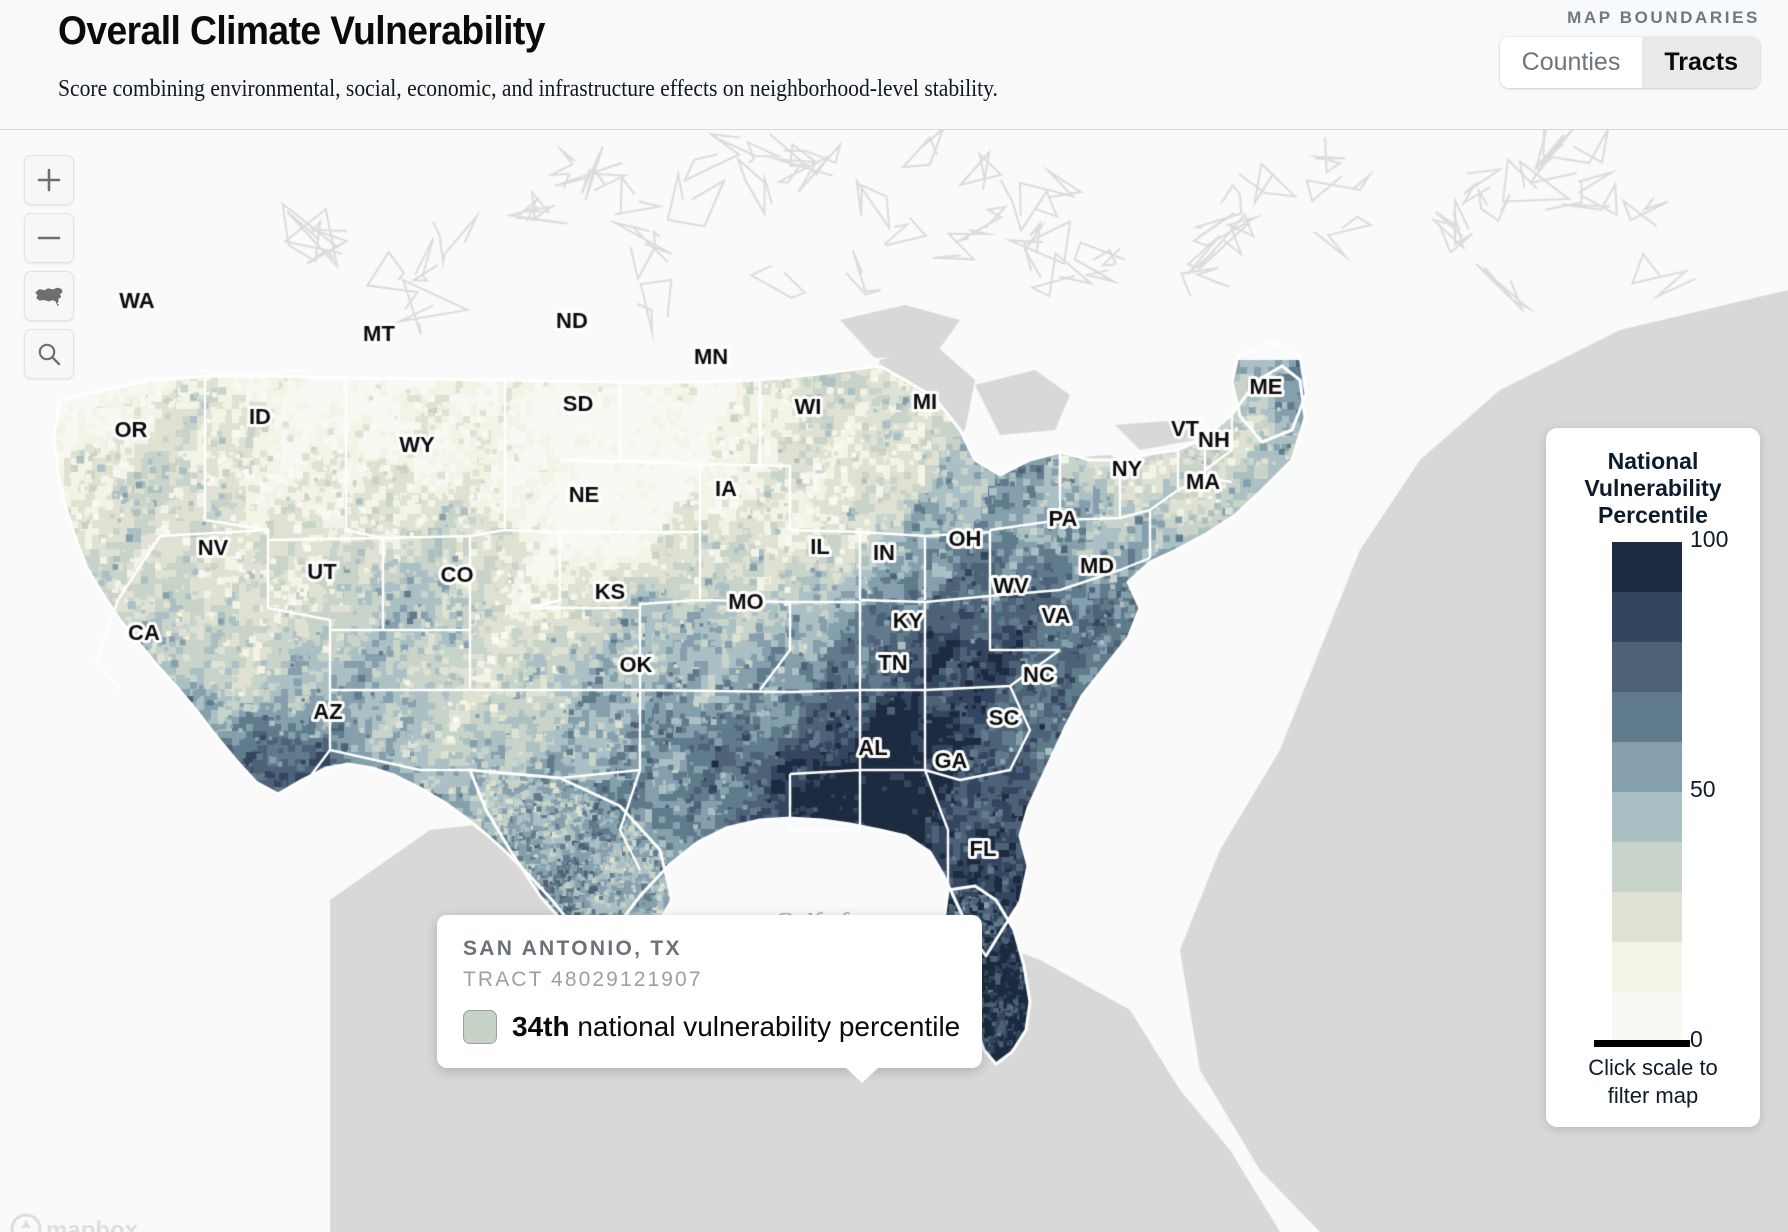  Describe the element at coordinates (1709, 539) in the screenshot. I see `legend-tick-100: 100` at that location.